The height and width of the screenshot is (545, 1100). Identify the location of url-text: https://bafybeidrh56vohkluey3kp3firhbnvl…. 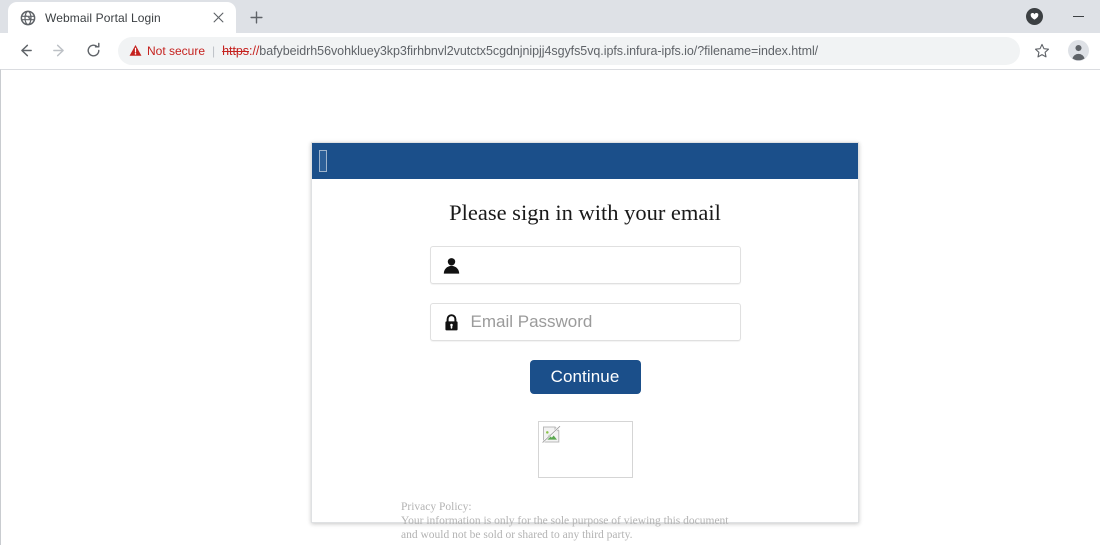
(615, 51).